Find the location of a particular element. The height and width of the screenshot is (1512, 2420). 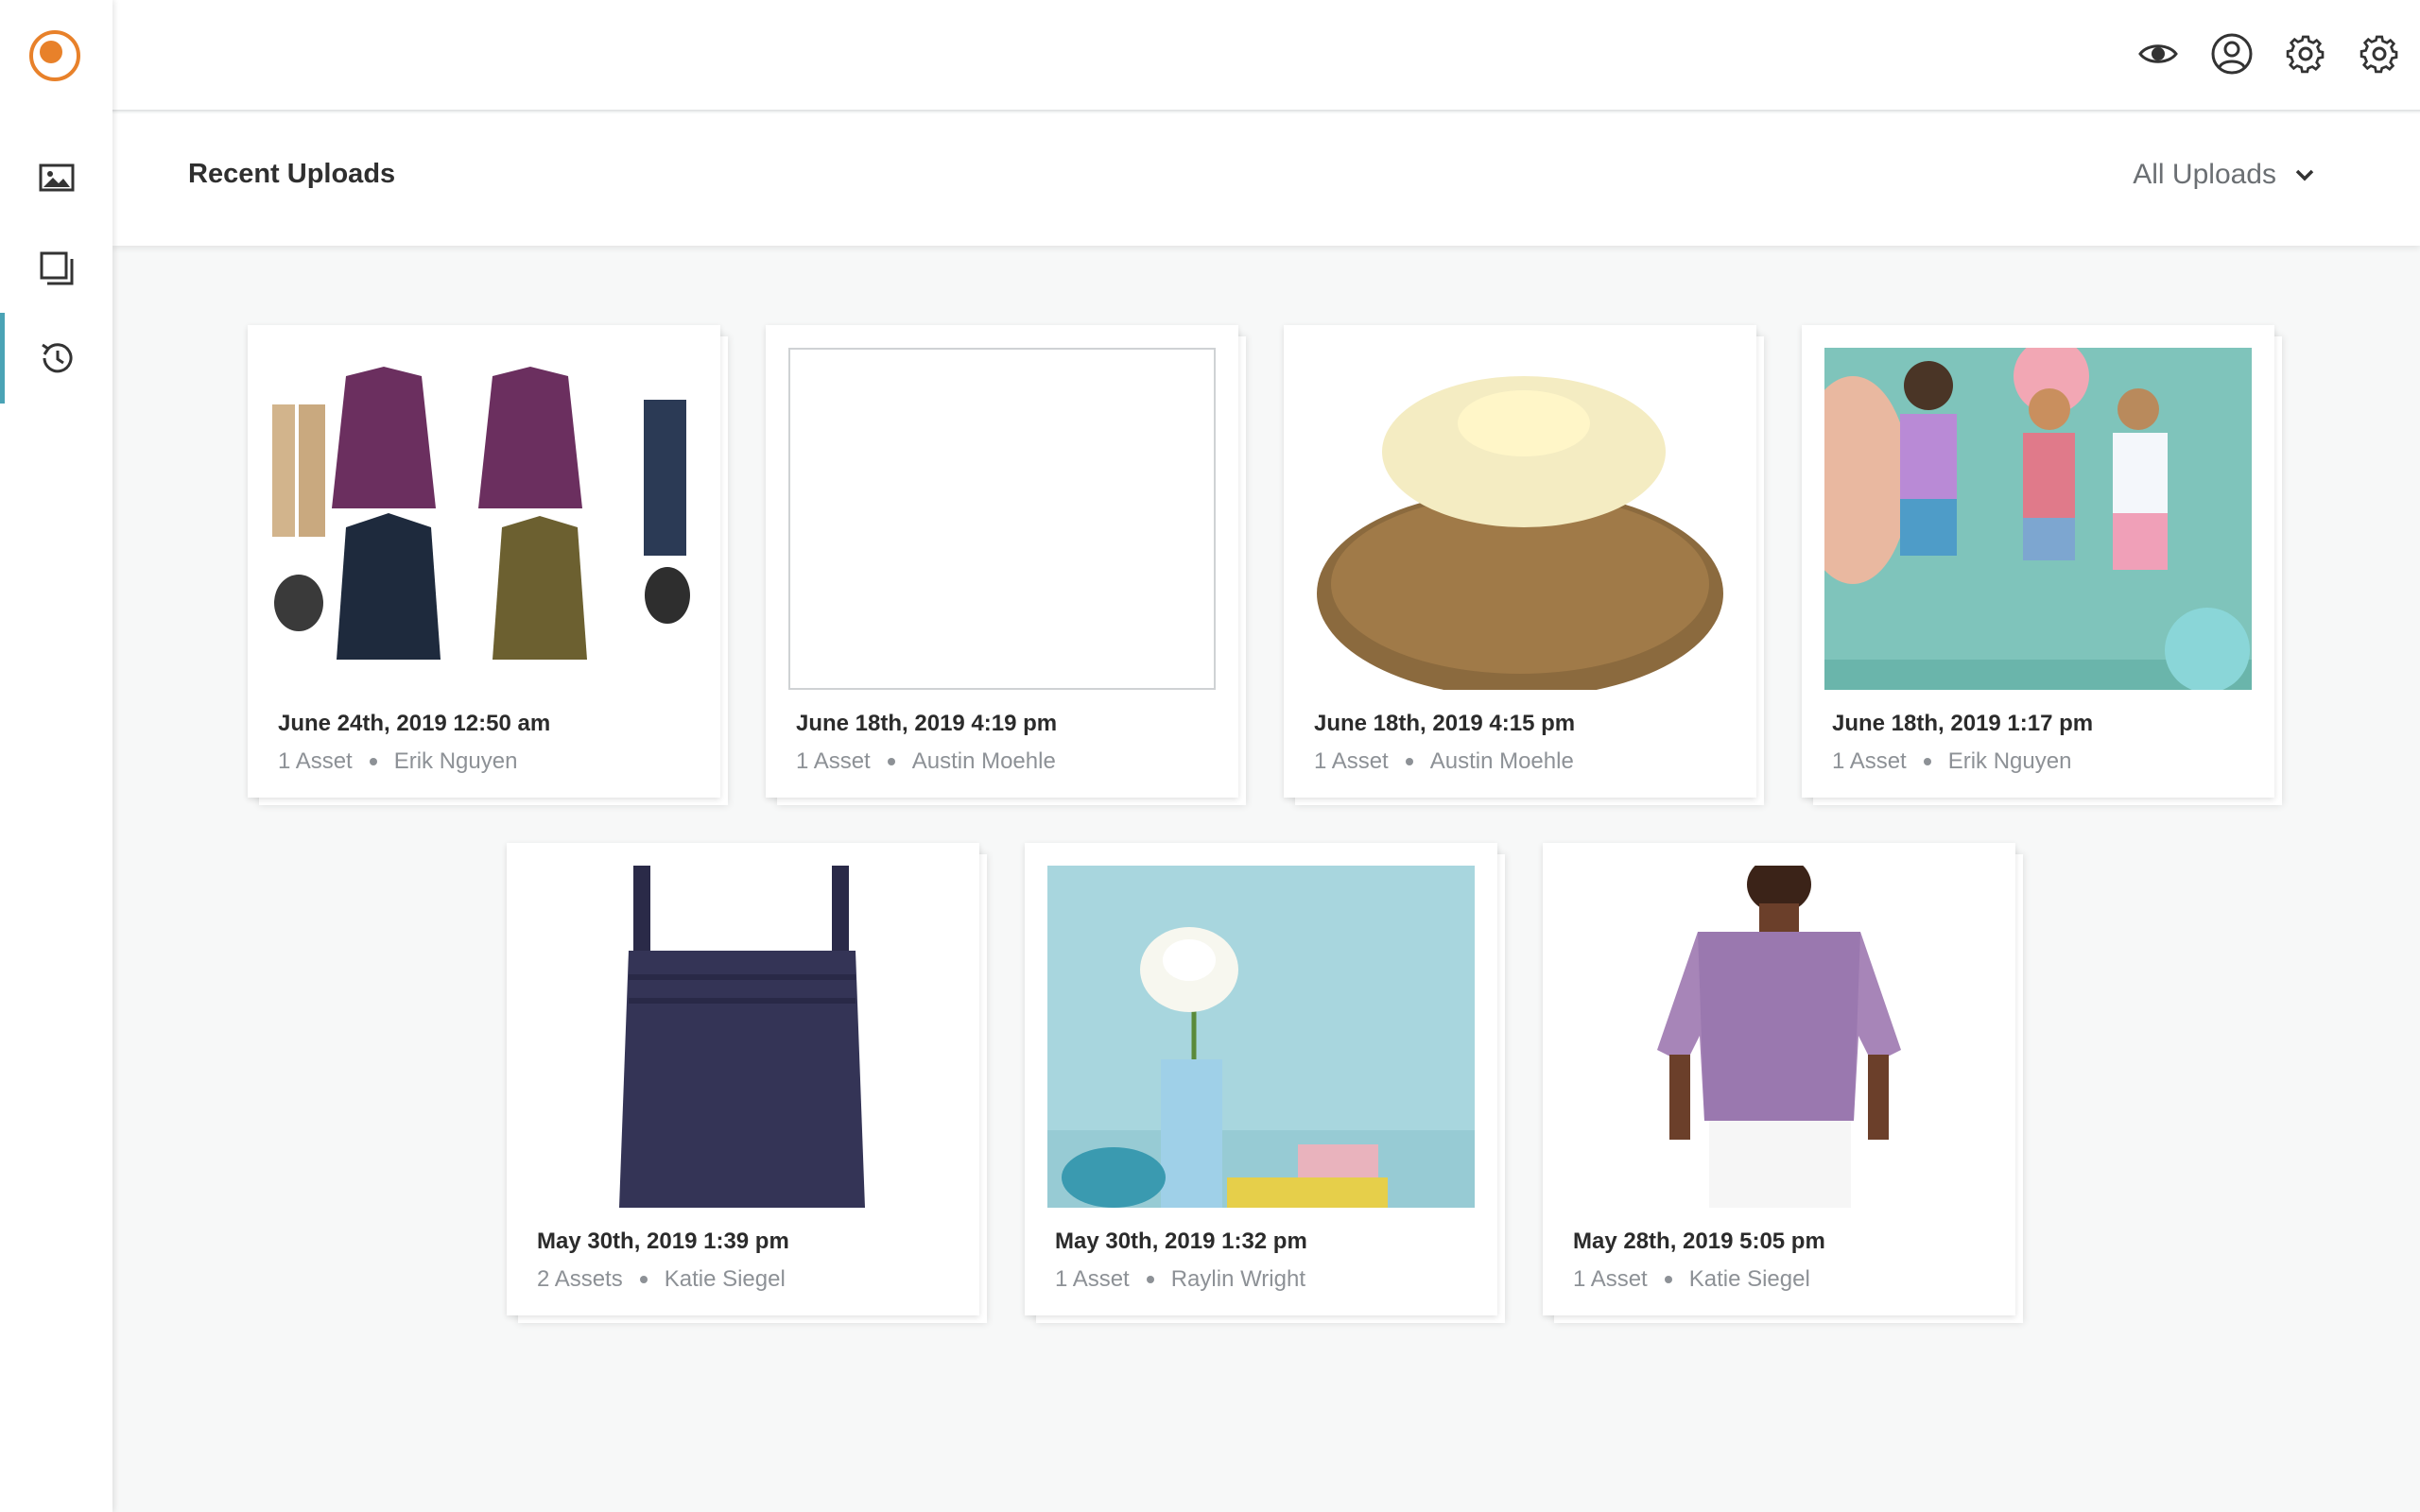

upload-date: June 24th, 2019 12:50 am is located at coordinates (414, 723).